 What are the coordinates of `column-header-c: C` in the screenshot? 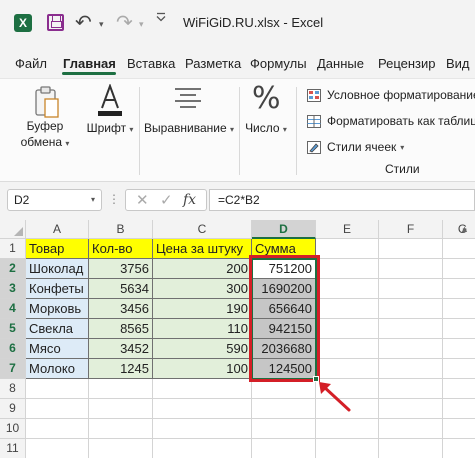 It's located at (202, 229).